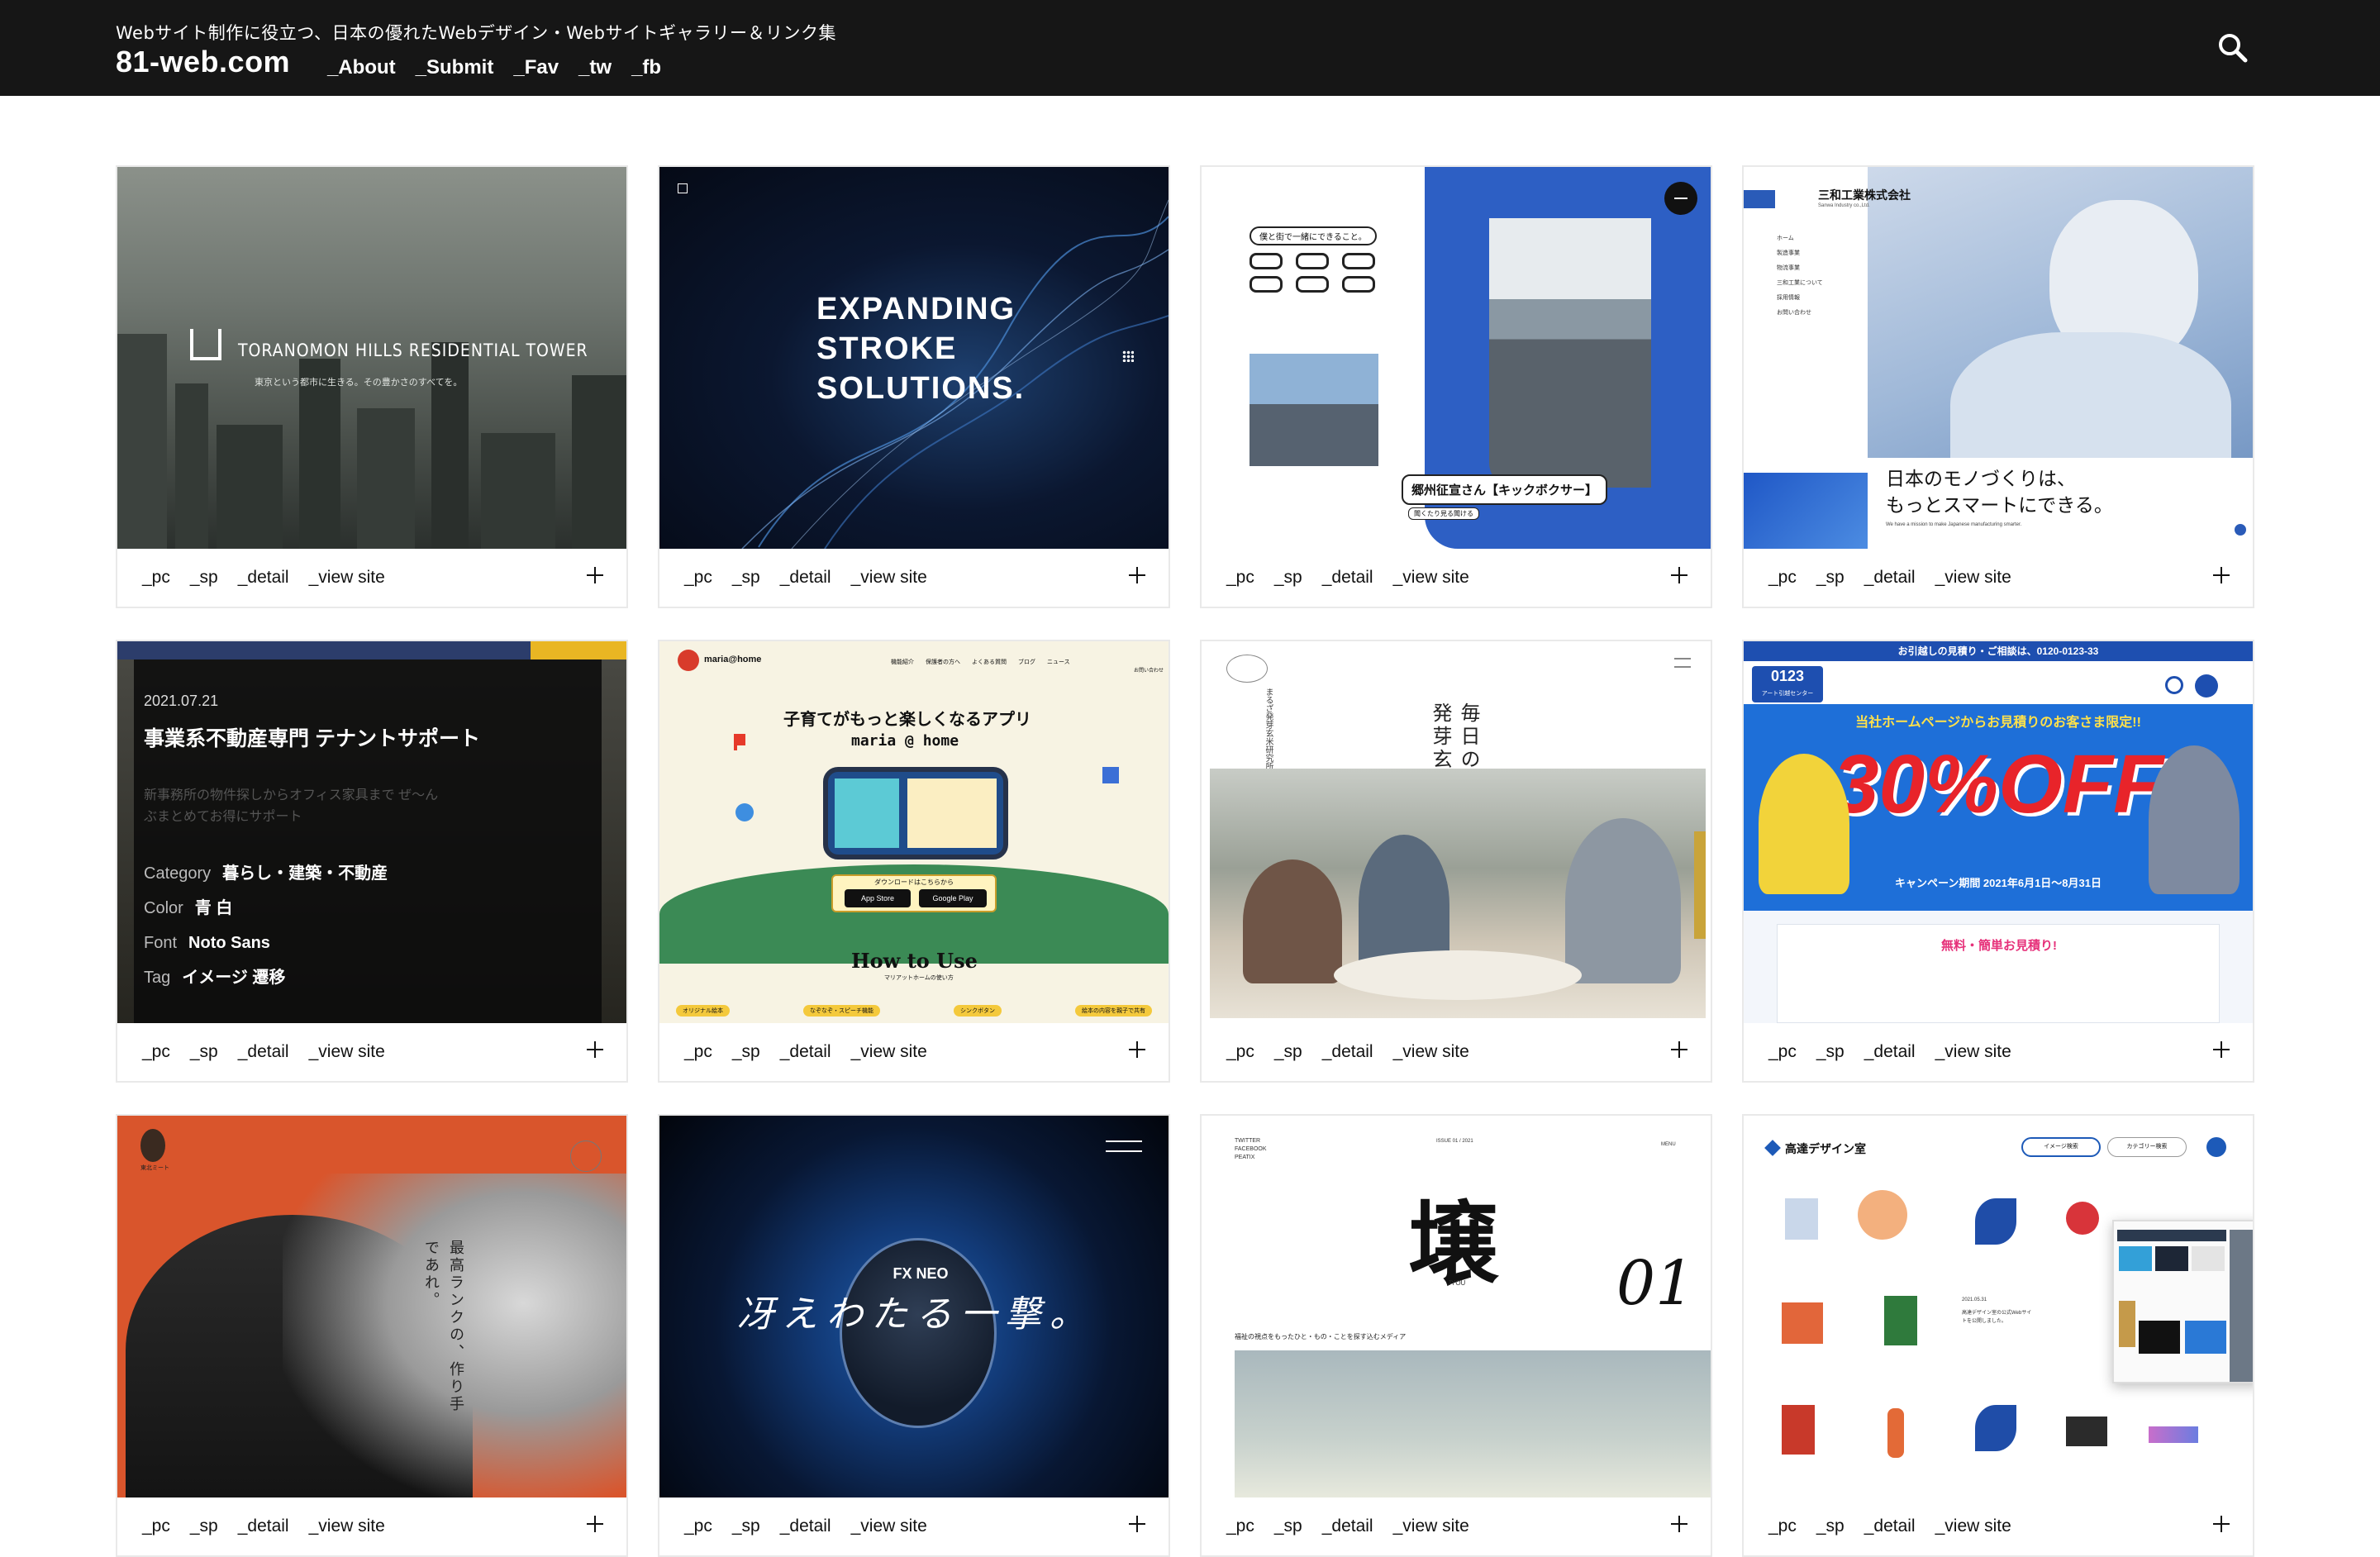  I want to click on menu-item: 採用情報, so click(1788, 298).